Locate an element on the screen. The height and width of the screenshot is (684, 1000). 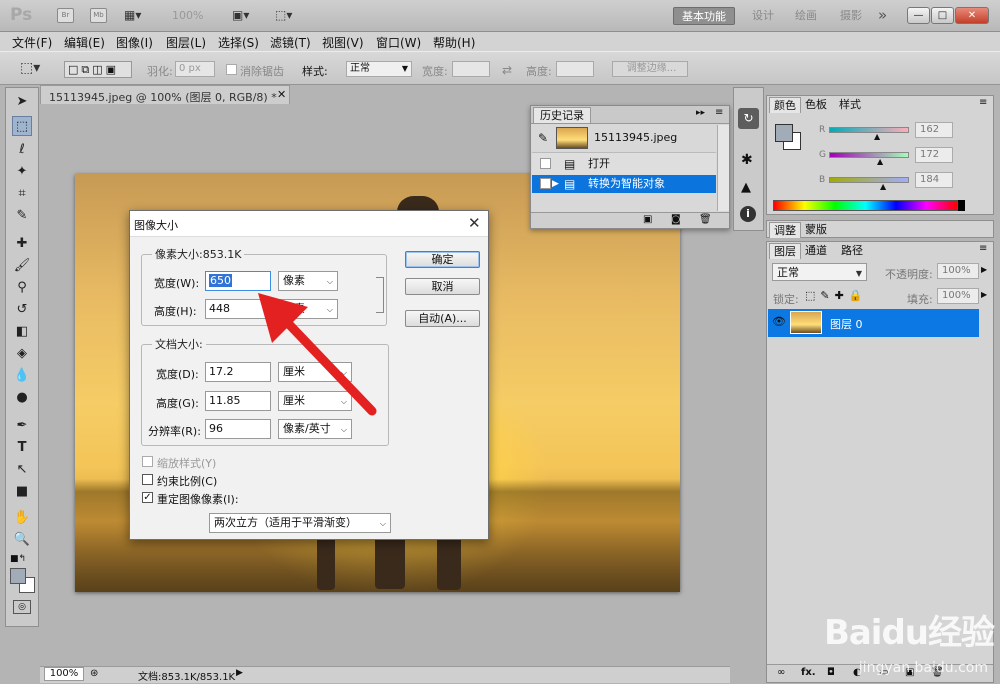
menu-window: 窗口(W) is located at coordinates (398, 42).